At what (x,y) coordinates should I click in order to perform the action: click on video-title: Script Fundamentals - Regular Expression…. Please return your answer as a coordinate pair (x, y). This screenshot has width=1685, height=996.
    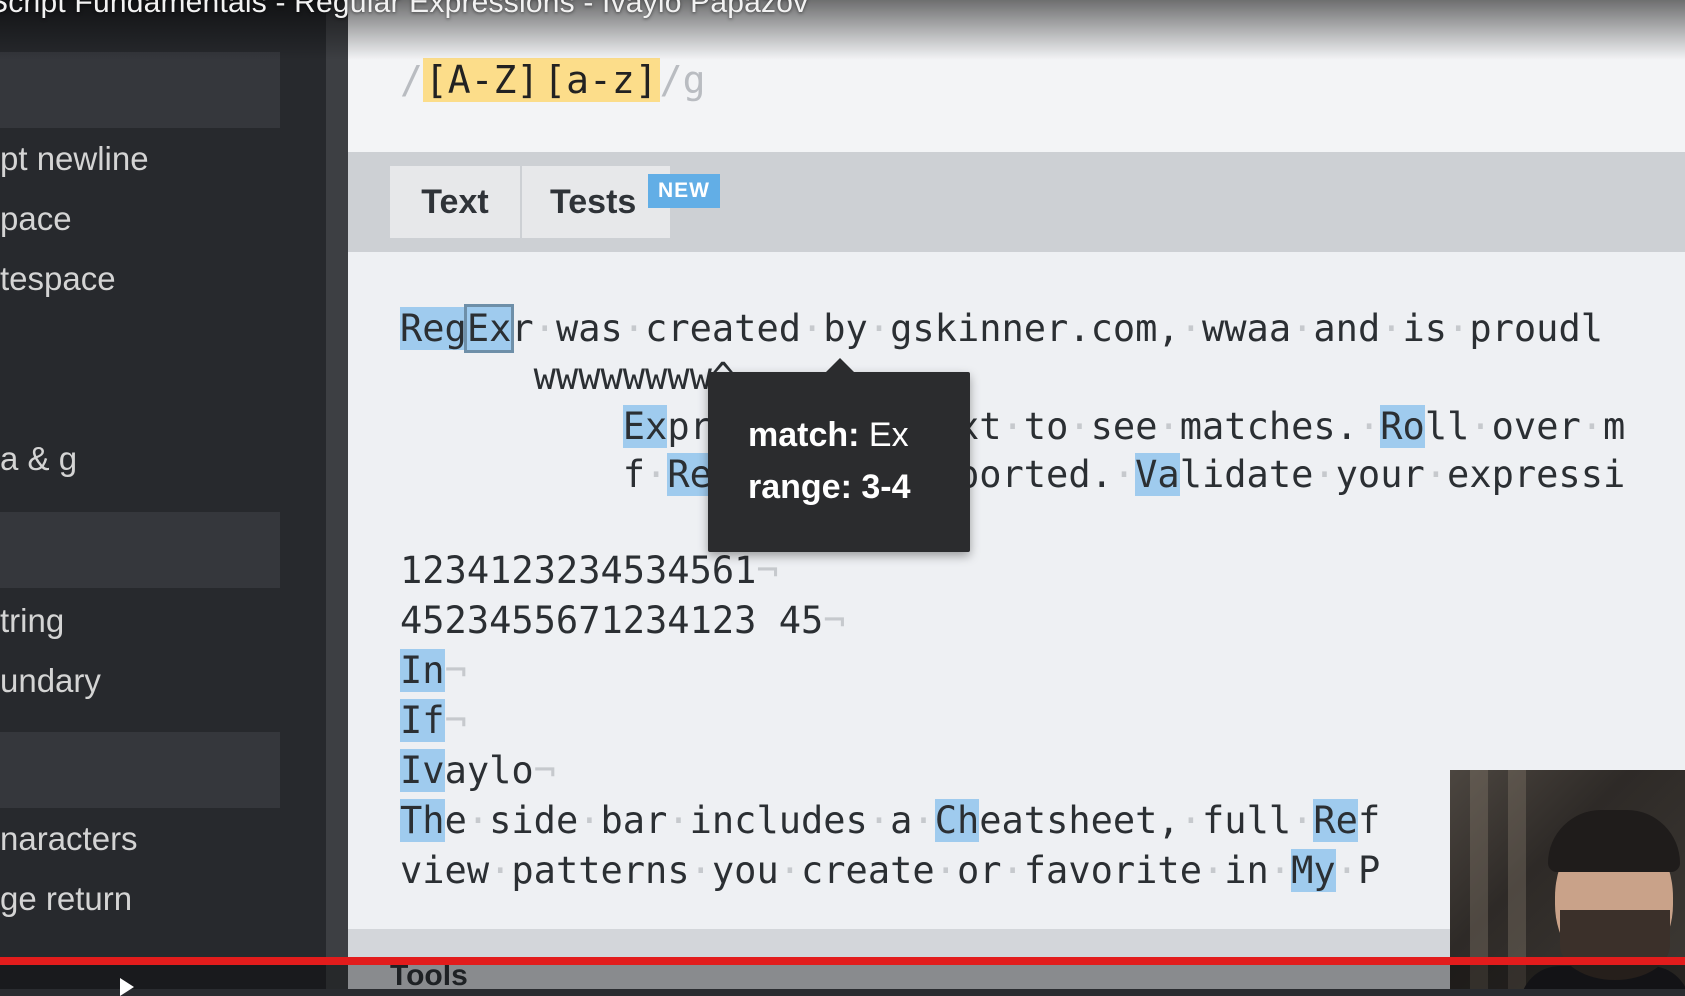
    Looking at the image, I should click on (404, 9).